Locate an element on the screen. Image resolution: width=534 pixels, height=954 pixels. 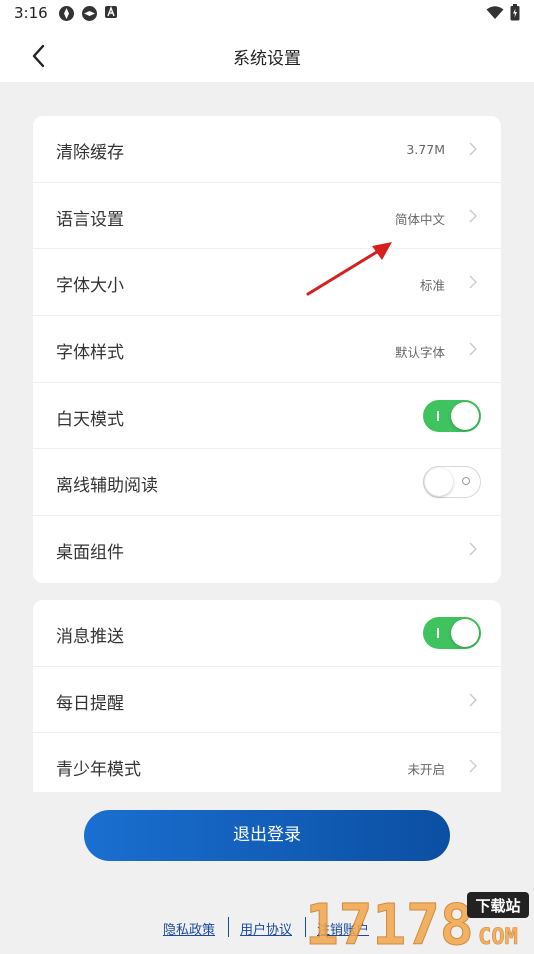
day-mode-toggle is located at coordinates (452, 415).